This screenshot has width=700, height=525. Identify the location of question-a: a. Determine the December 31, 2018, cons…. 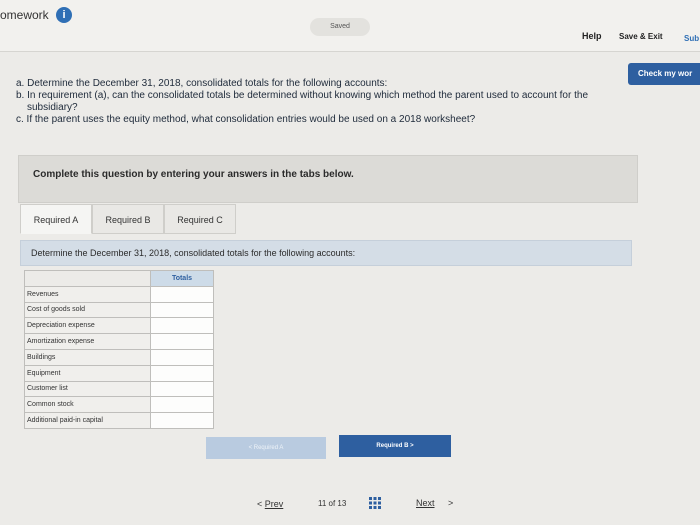
(202, 83).